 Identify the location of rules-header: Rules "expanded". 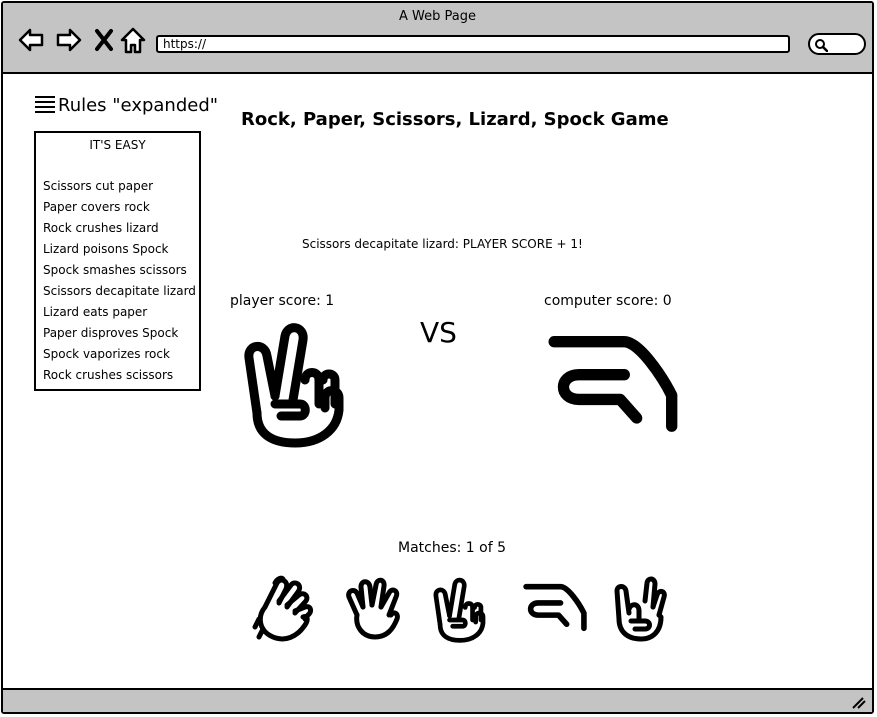
(126, 105).